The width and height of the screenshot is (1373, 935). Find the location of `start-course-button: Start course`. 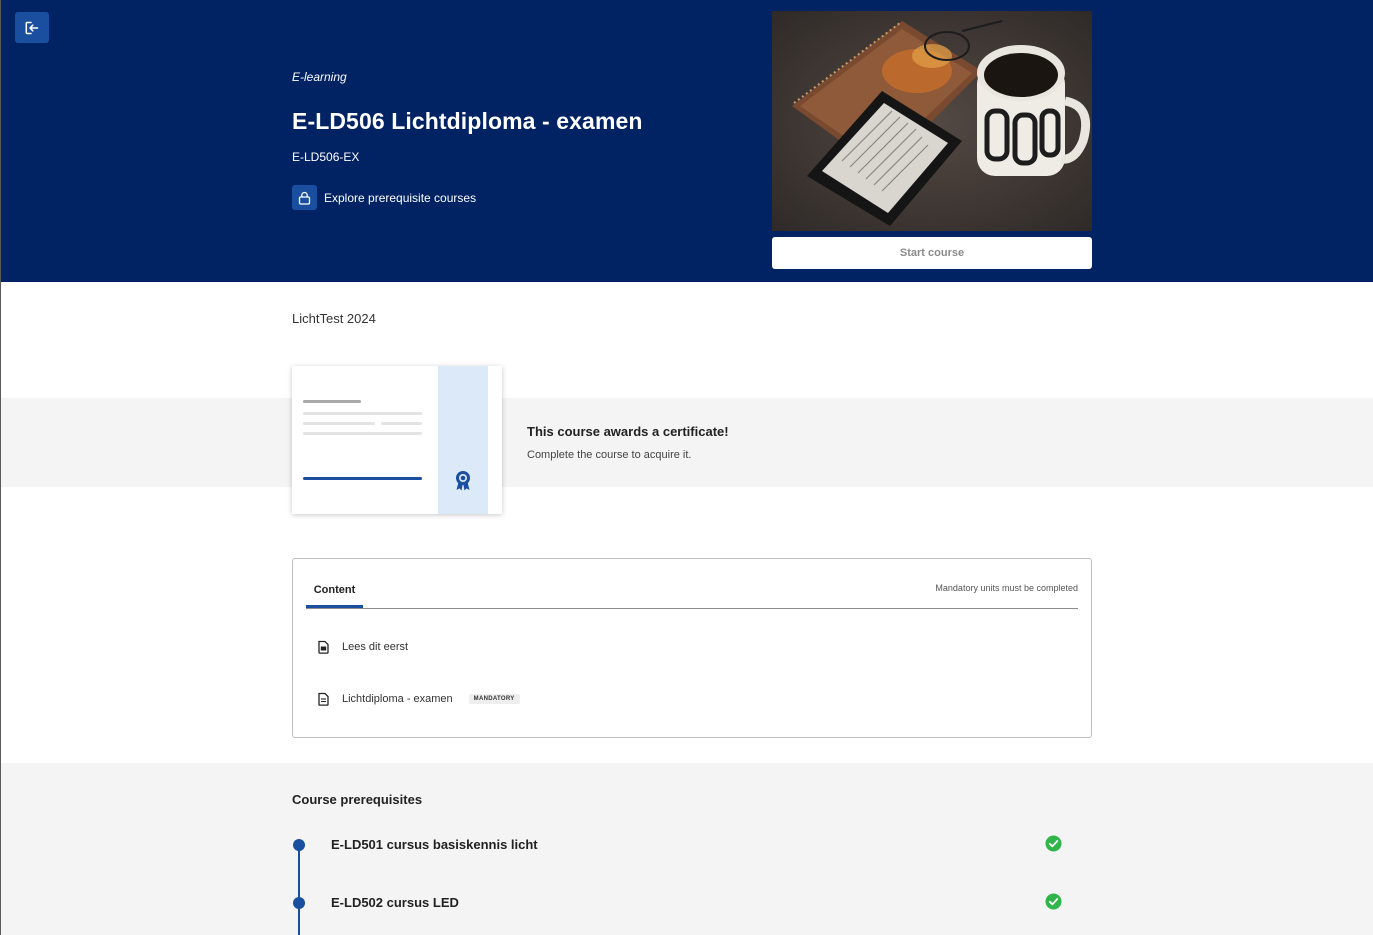

start-course-button: Start course is located at coordinates (932, 253).